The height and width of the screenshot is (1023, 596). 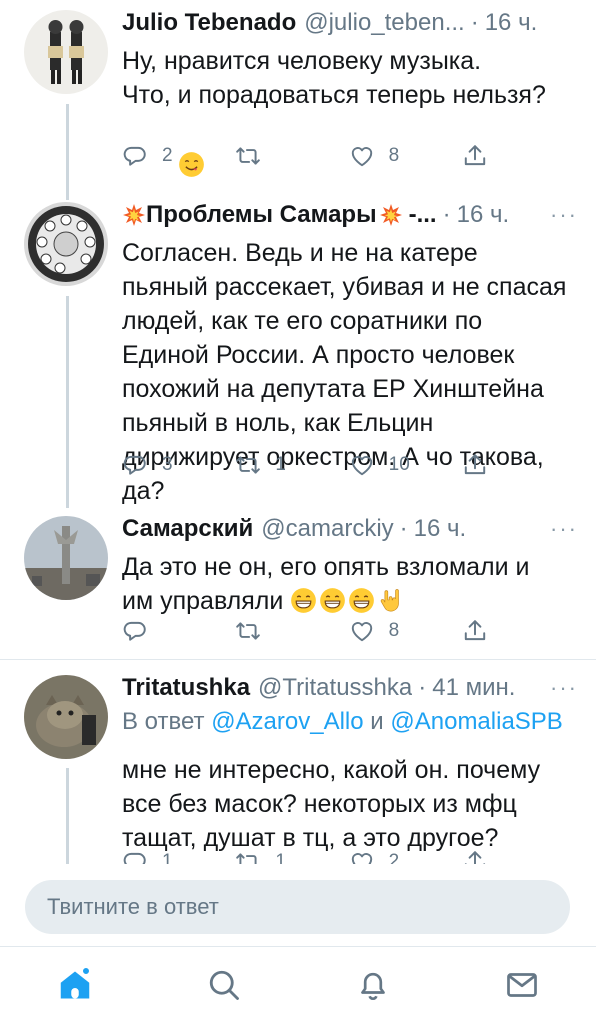 I want to click on author-name: Проблемы Самары, so click(x=261, y=215).